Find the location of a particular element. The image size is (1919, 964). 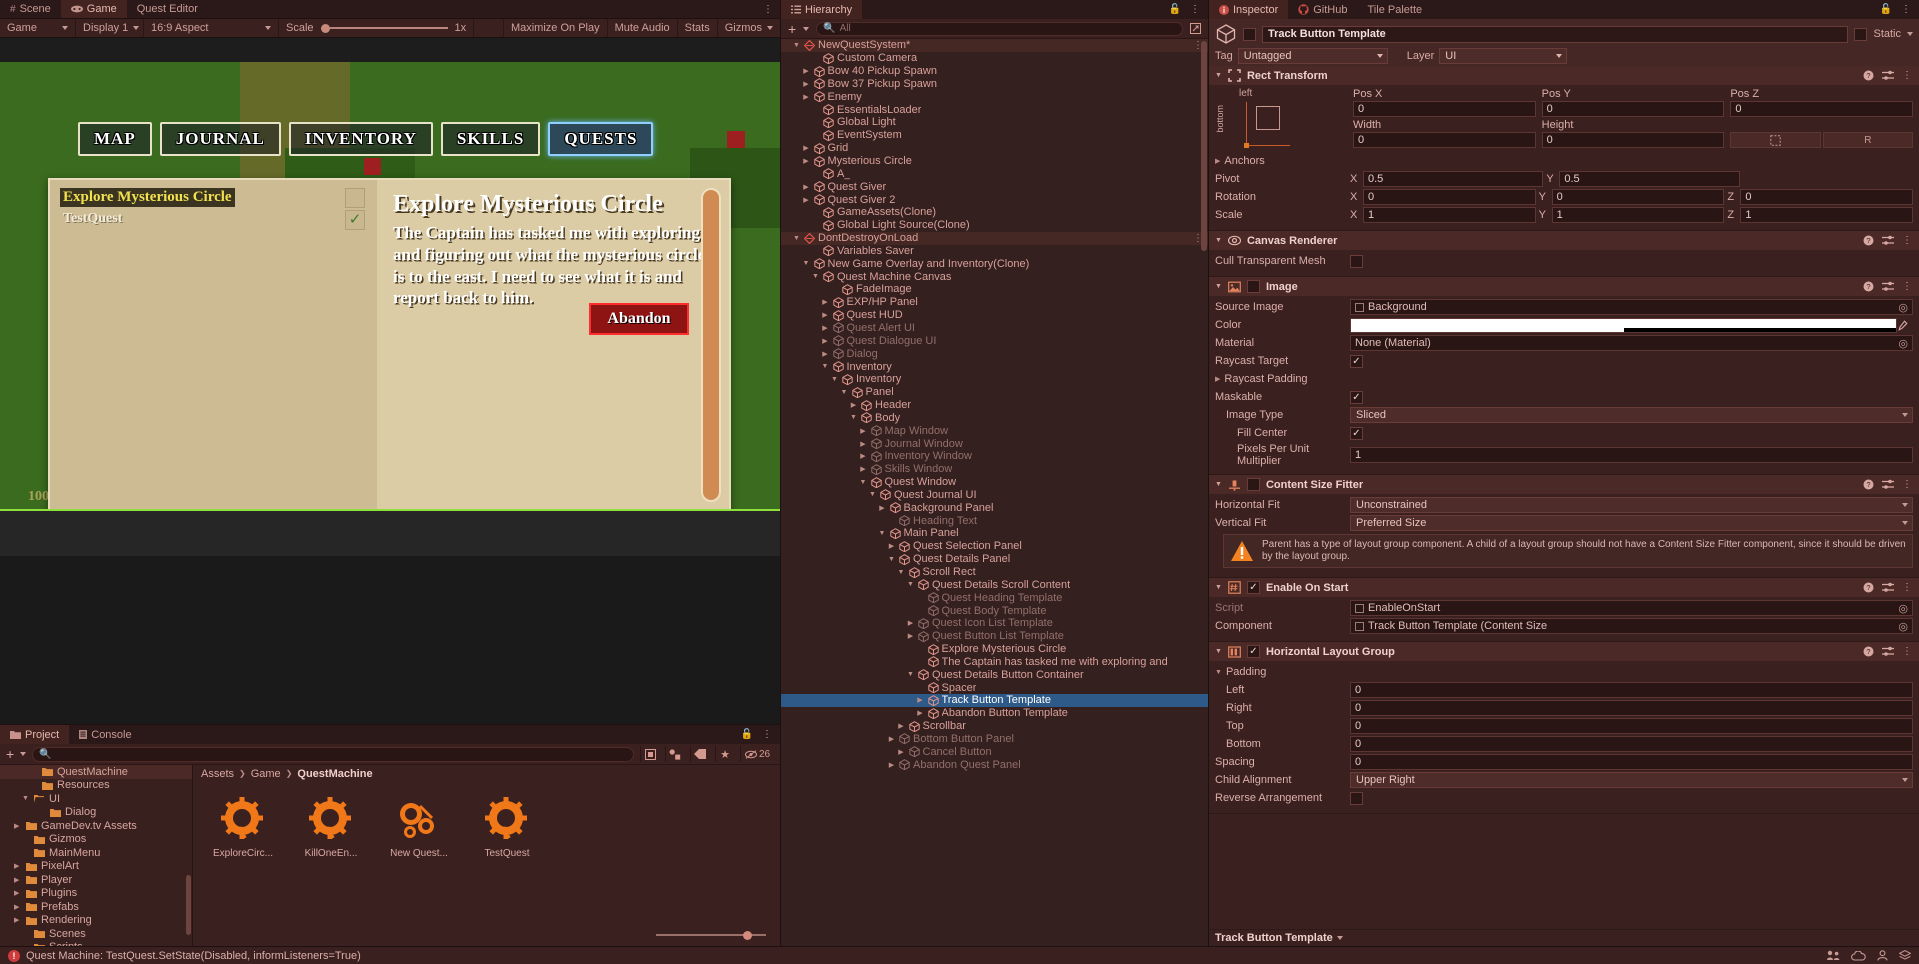

canvas-renderer-header: ▼ Canvas Renderer ? ⋮ is located at coordinates (1564, 240).